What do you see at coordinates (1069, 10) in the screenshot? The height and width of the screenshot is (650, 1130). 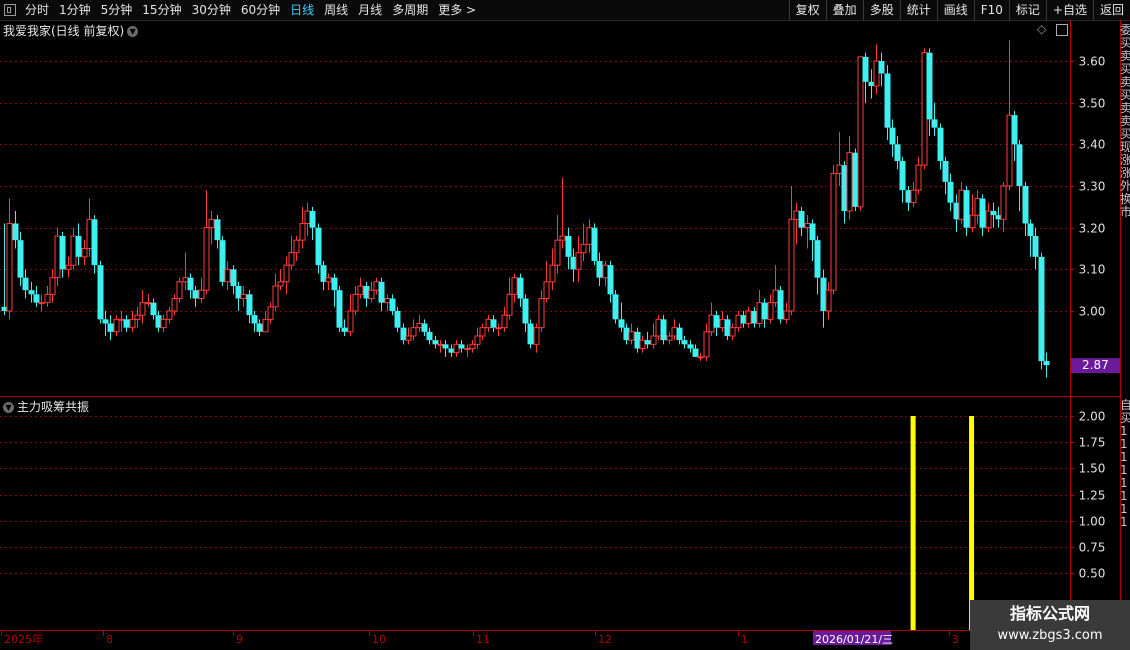 I see `toolbar-button-7: +自选` at bounding box center [1069, 10].